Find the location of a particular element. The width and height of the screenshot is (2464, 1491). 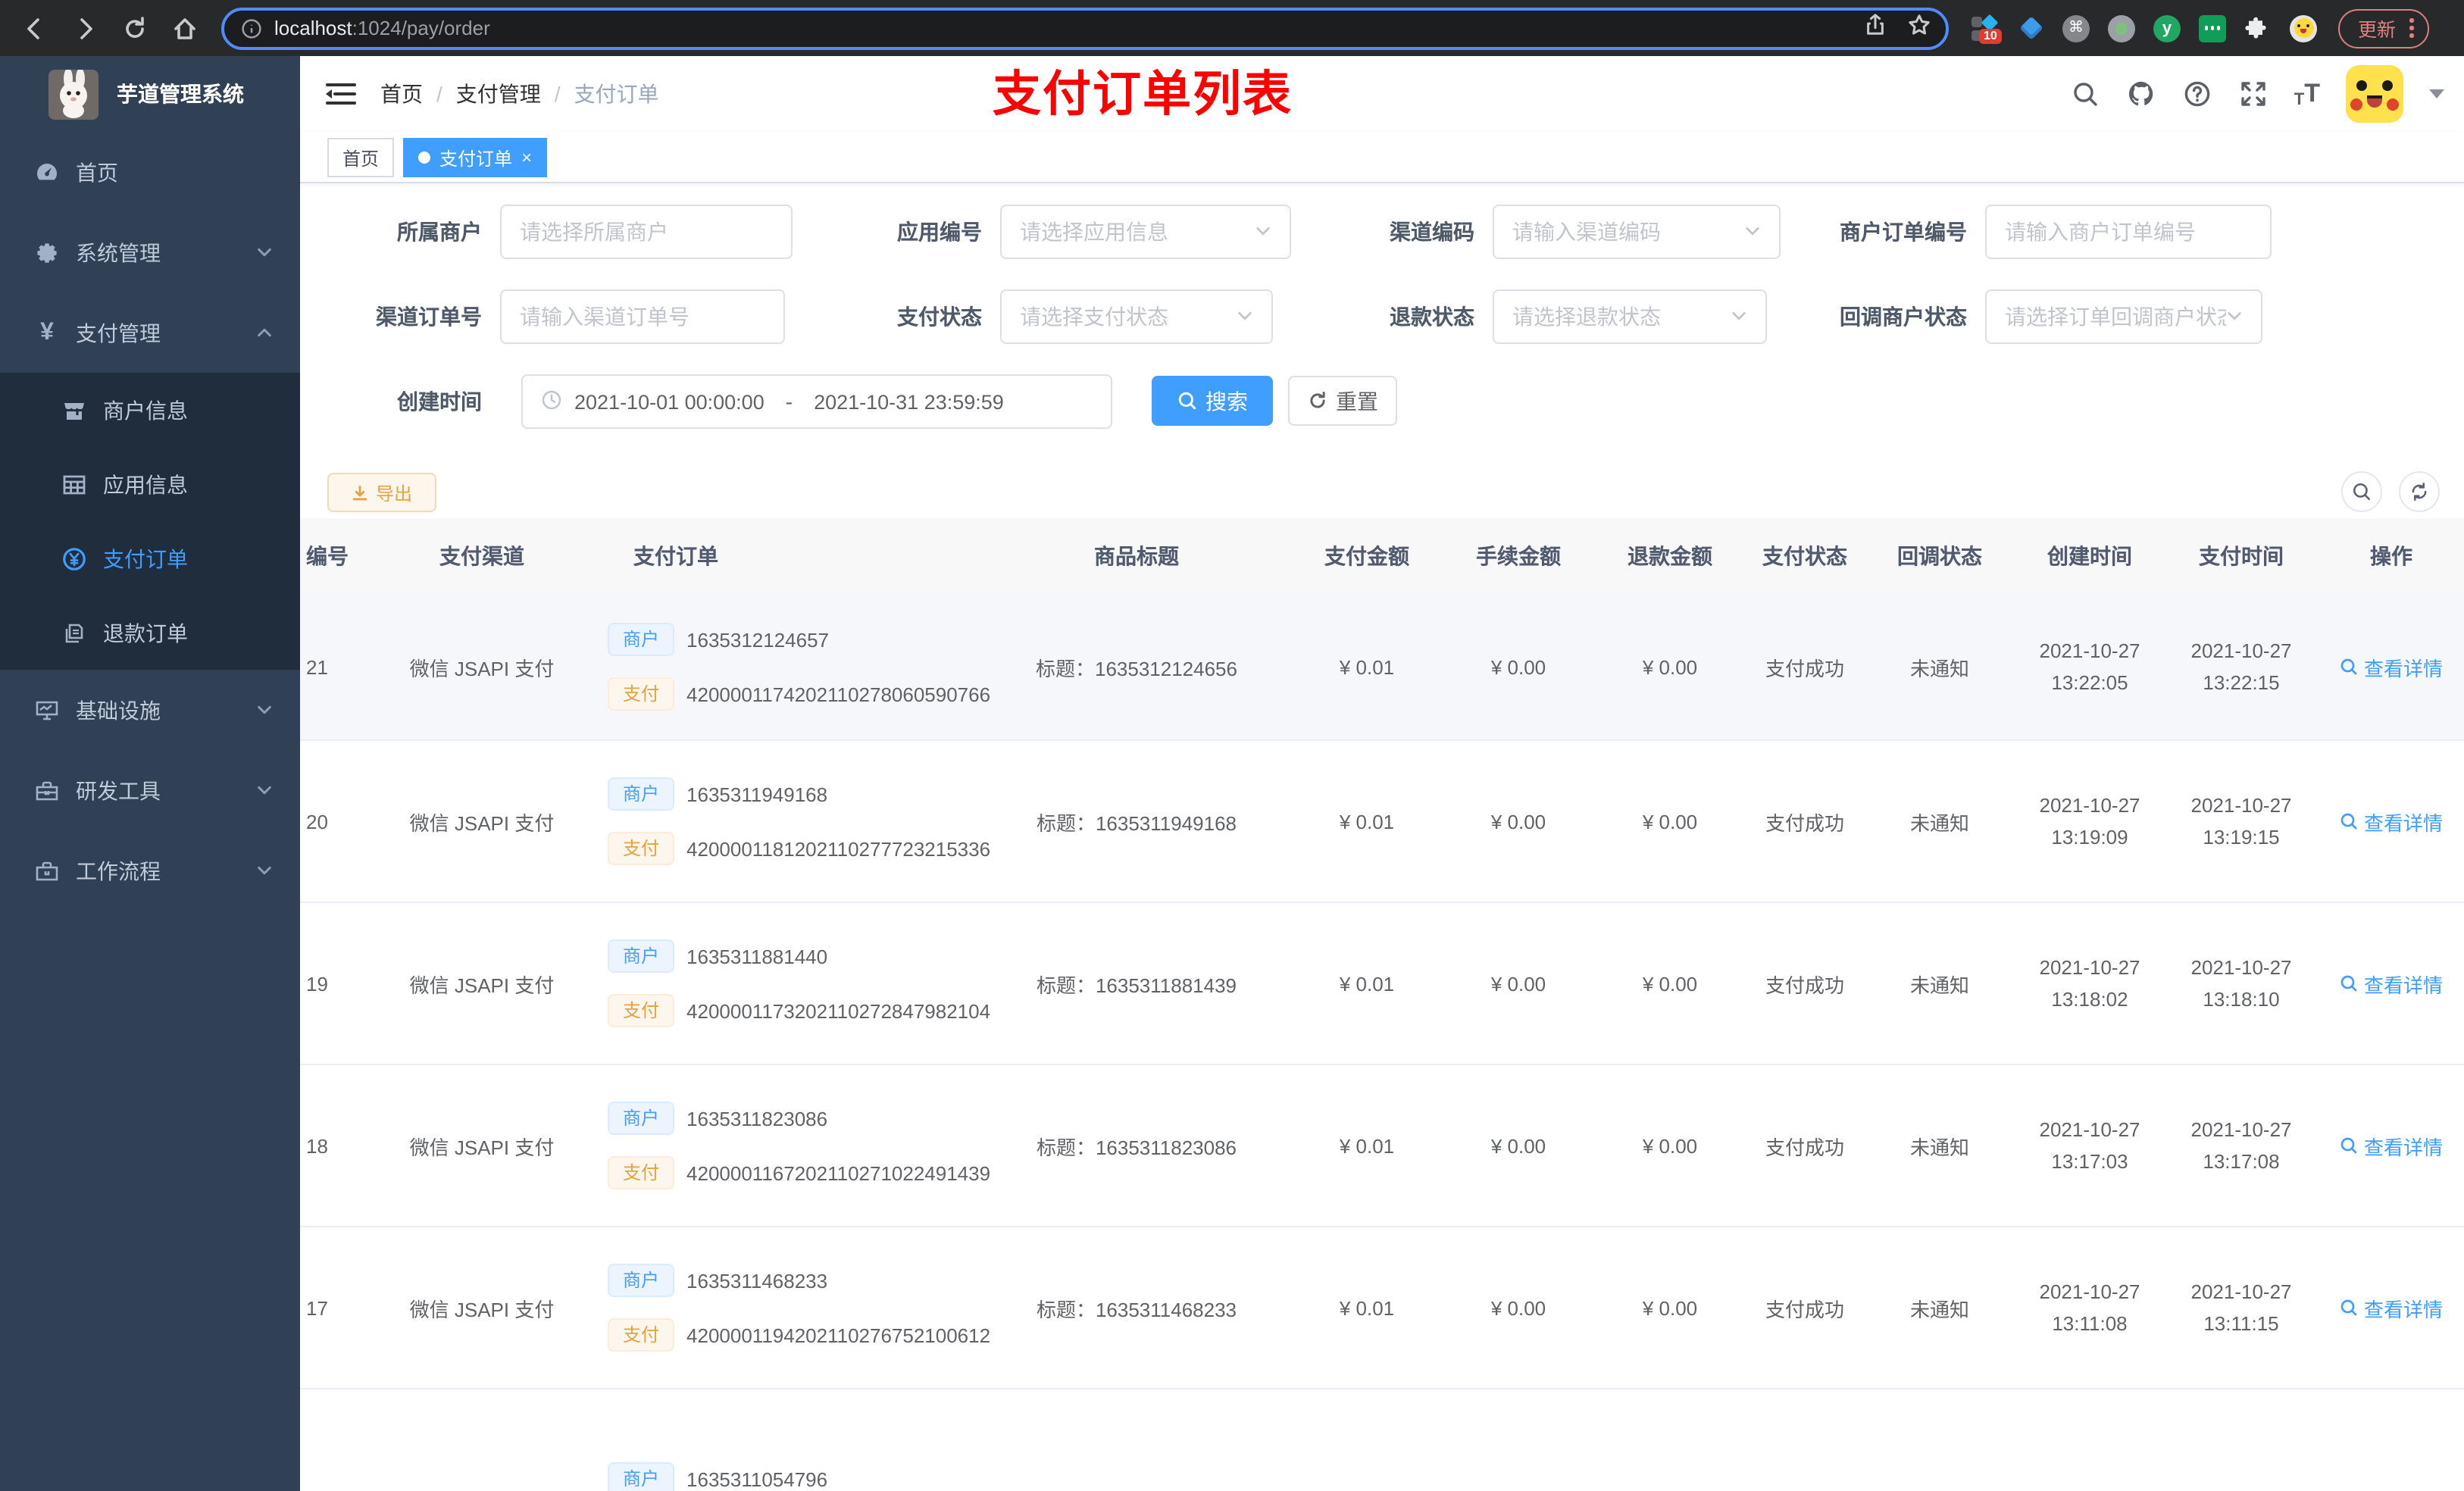

toolbox-icon is located at coordinates (47, 790).